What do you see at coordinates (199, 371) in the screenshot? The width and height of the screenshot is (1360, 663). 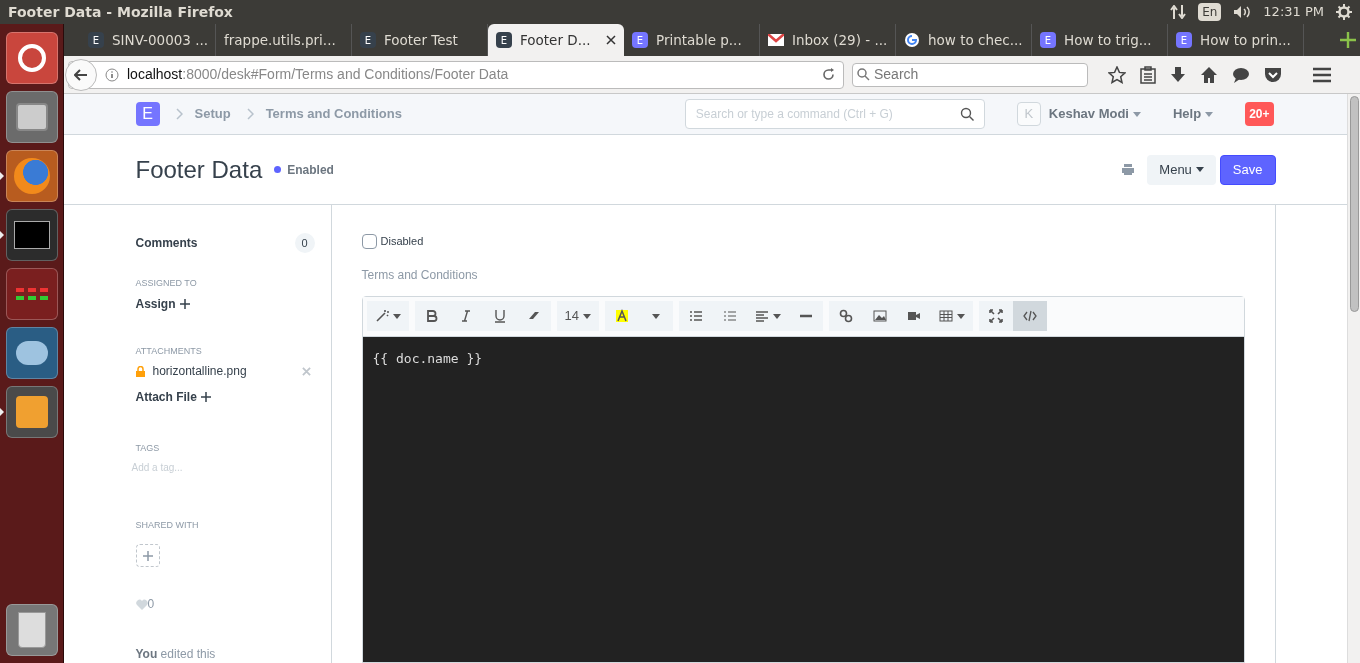 I see `attachment-link: horizontalline.png` at bounding box center [199, 371].